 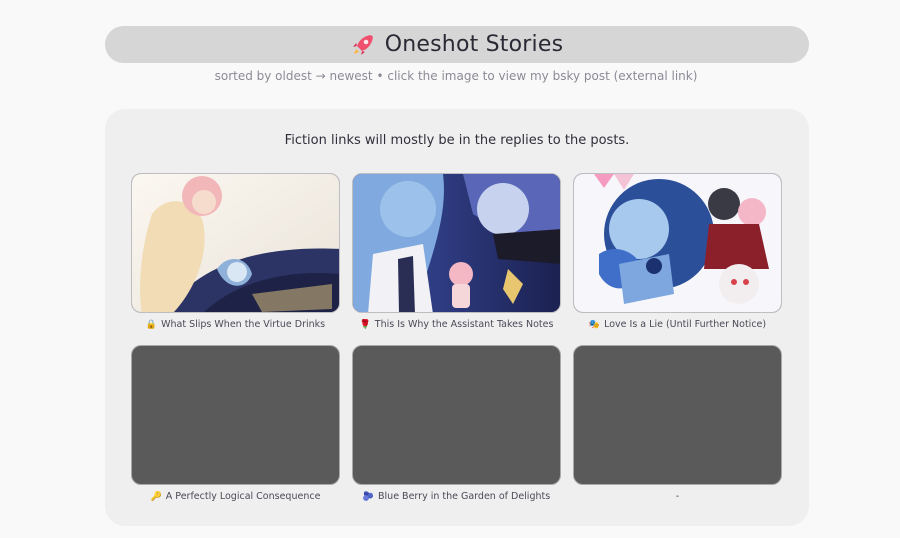 I want to click on story-title: Love Is a Lie (Until Further Notice), so click(x=685, y=324).